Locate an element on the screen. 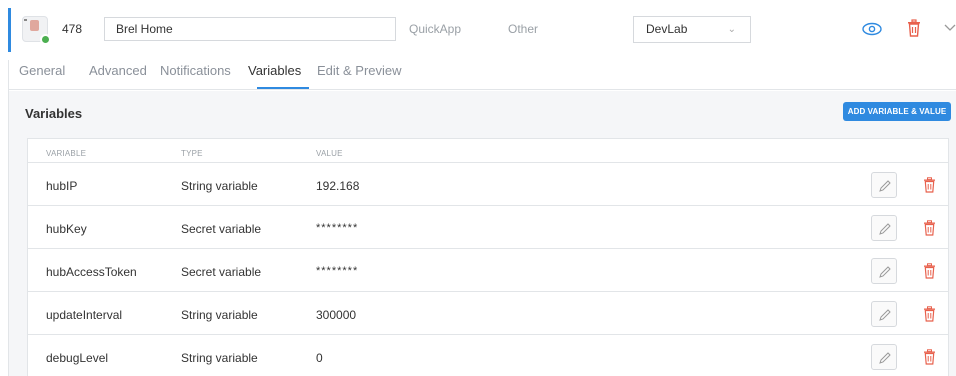  section-title: Variables is located at coordinates (54, 113).